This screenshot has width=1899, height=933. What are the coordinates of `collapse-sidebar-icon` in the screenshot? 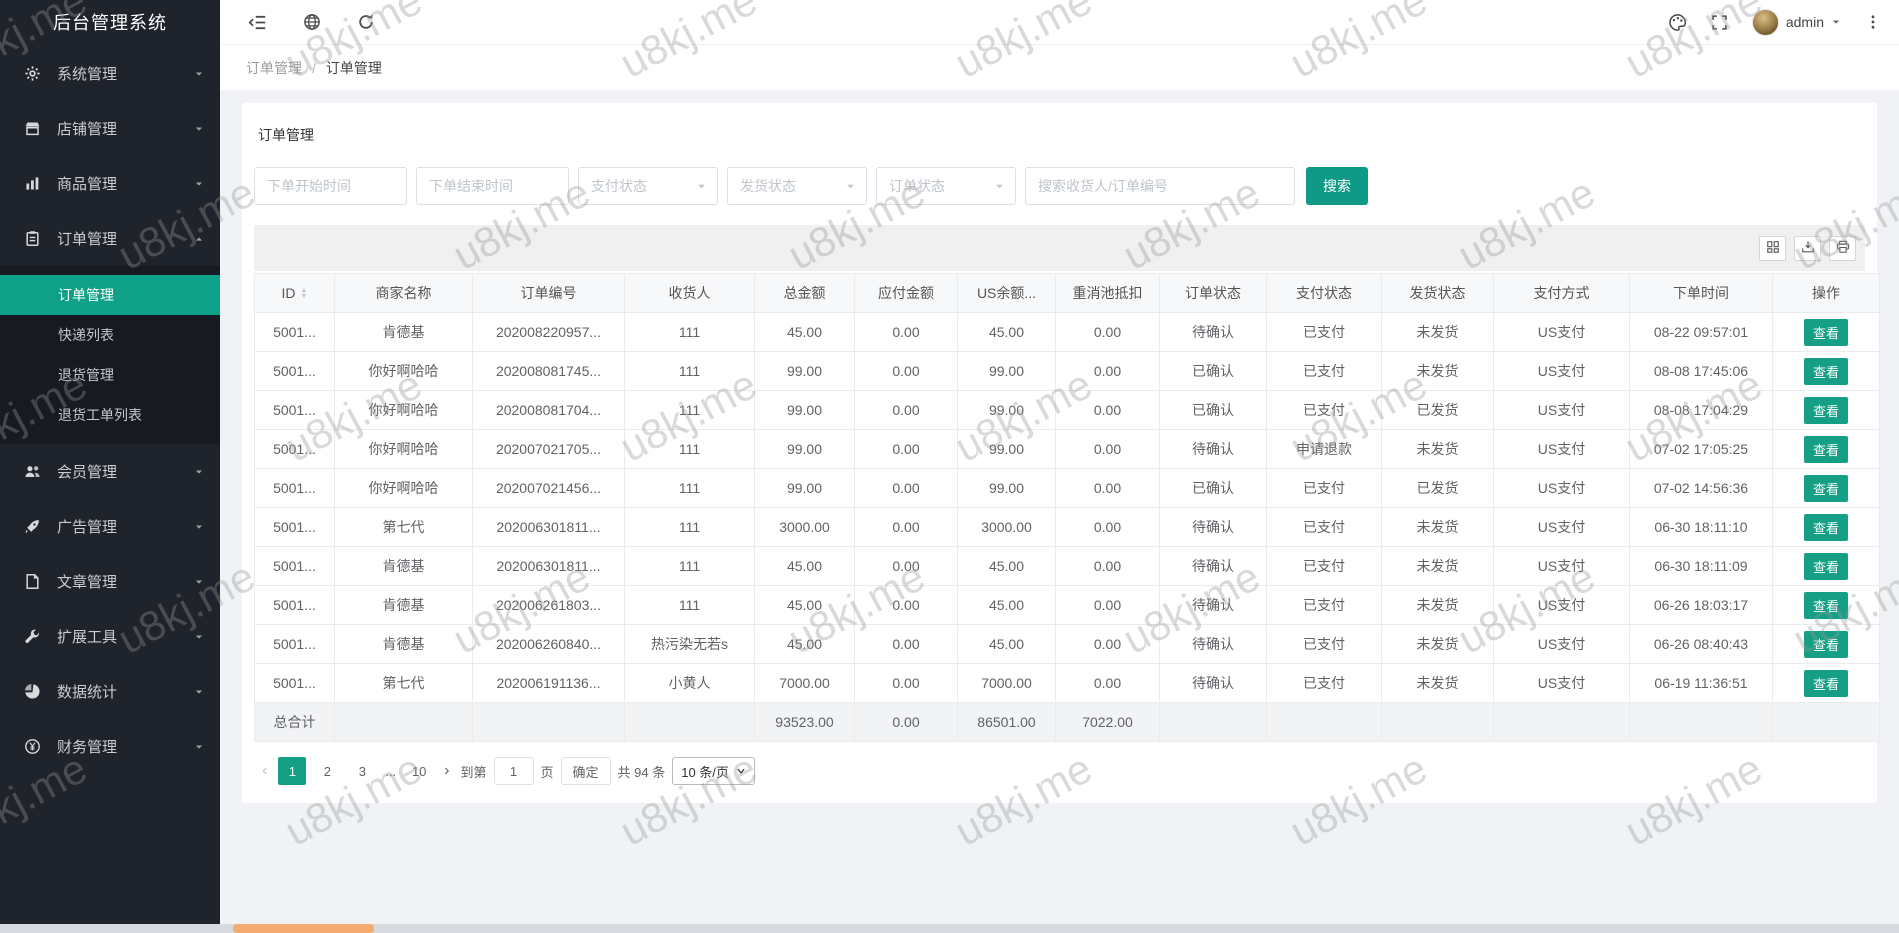 It's located at (257, 22).